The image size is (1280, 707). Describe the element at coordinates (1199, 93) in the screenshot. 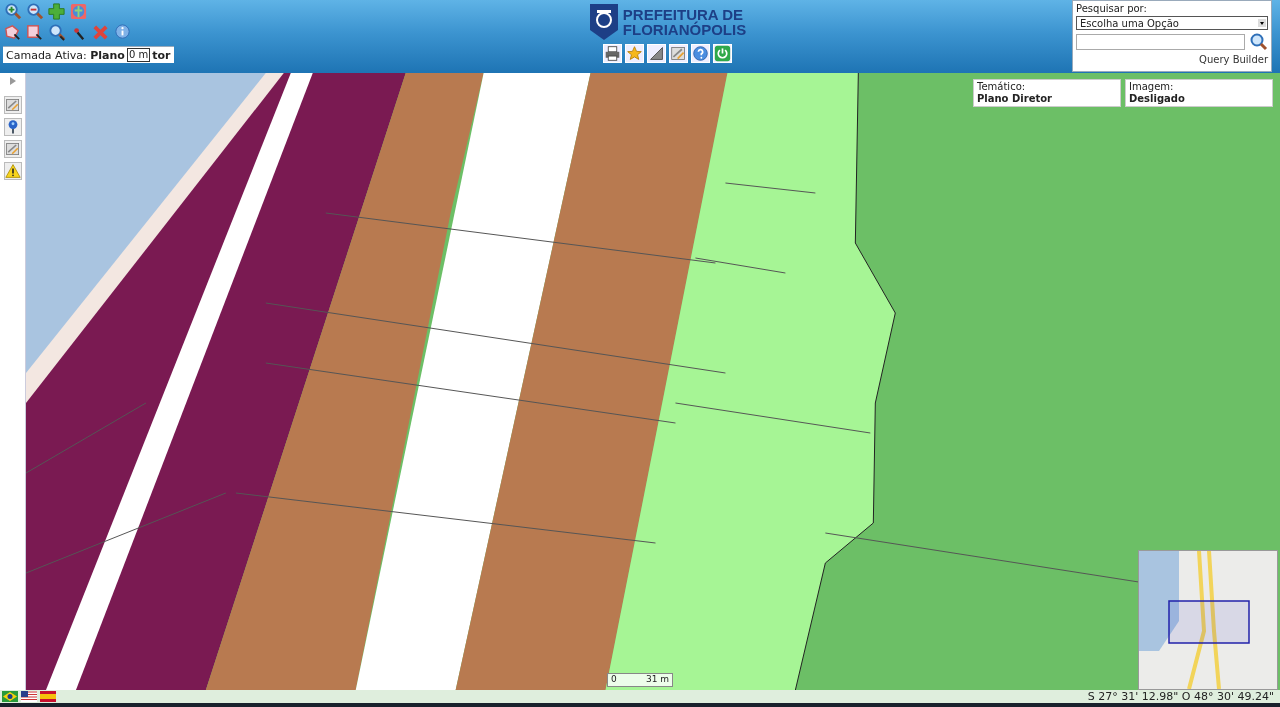

I see `map-info-panel: Imagem: Desligado` at that location.